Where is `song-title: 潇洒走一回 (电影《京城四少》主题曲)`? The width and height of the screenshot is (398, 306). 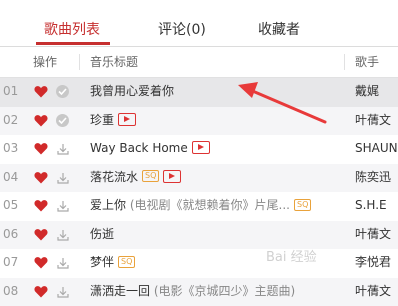
song-title: 潇洒走一回 (电影《京城四少》主题曲) is located at coordinates (216, 291).